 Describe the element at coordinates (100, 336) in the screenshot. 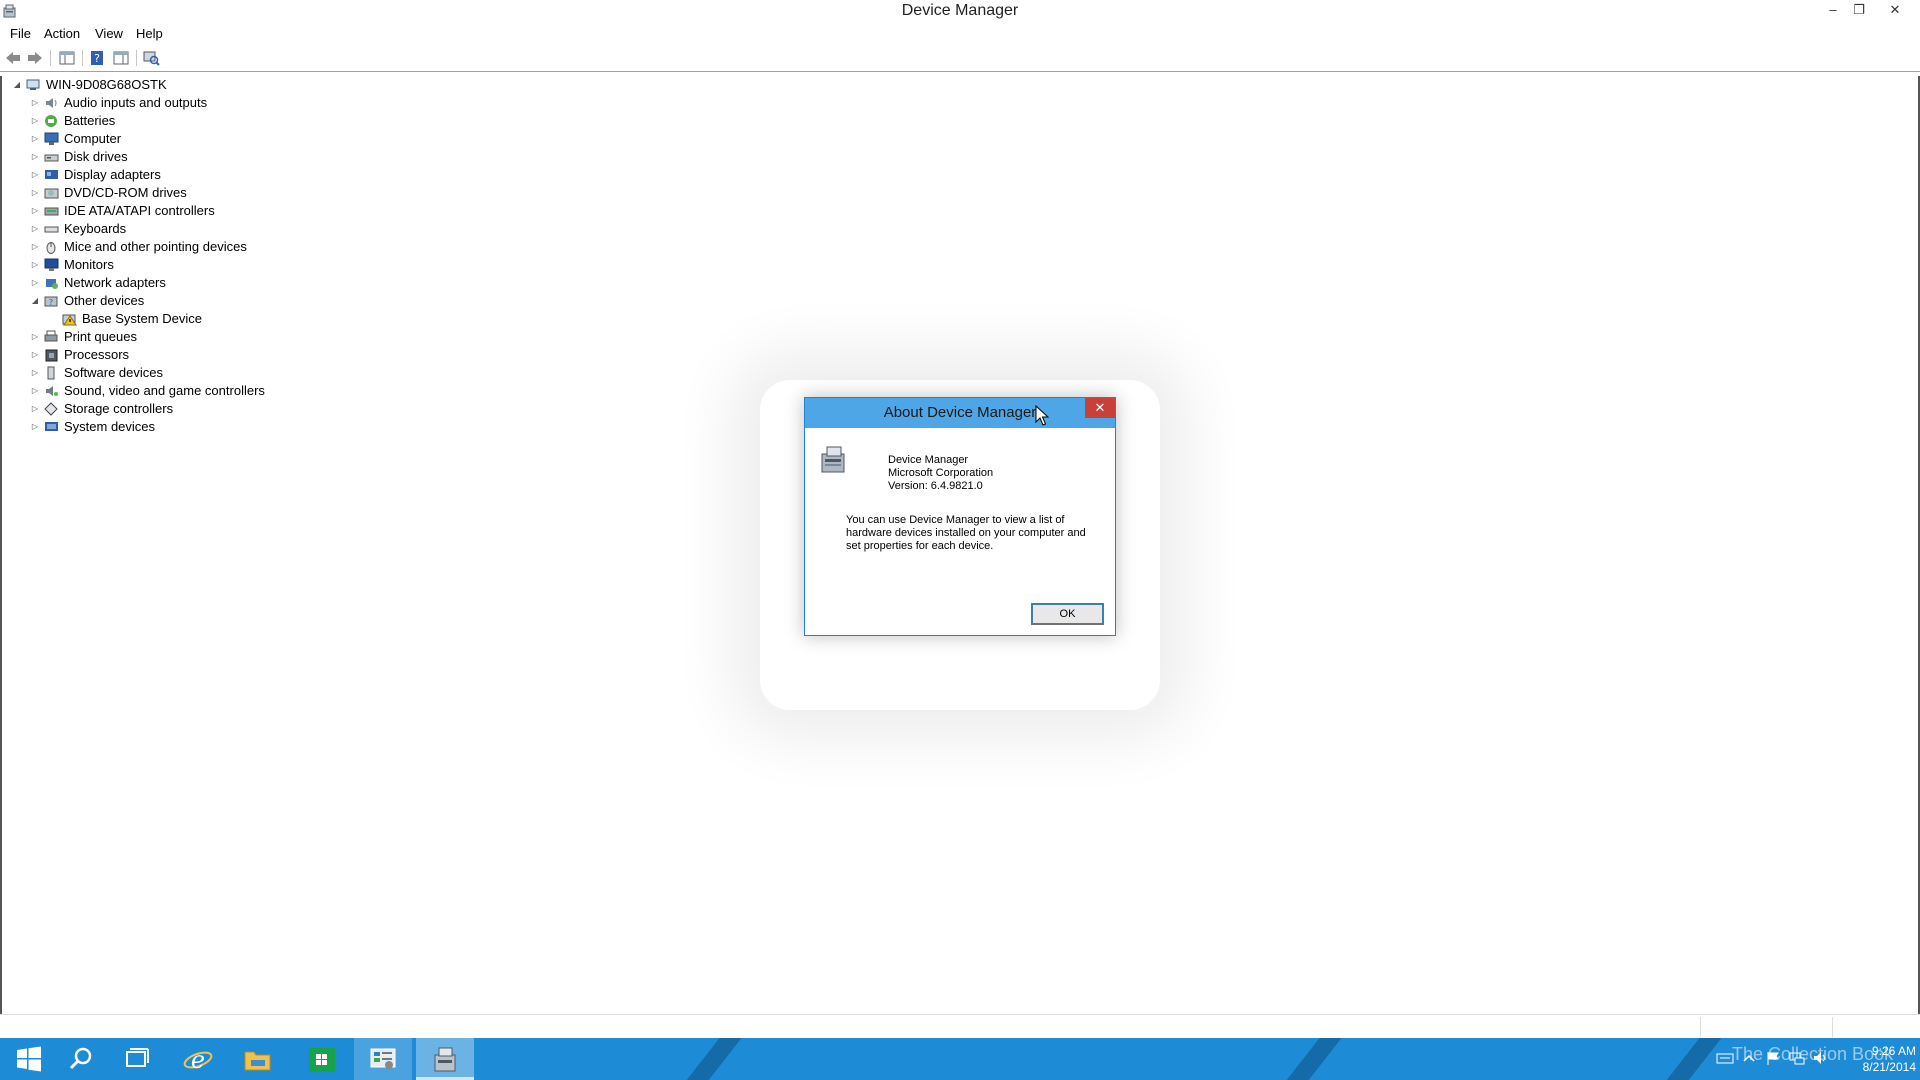

I see `tree-item-label: Print queues` at that location.